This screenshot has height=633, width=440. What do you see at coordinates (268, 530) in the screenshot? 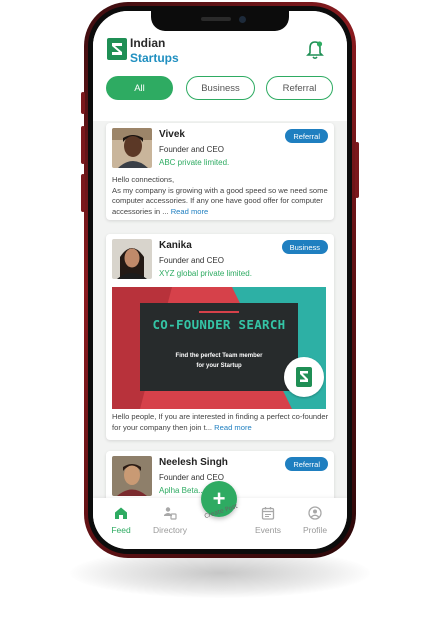
I see `nav-label-events: Events` at bounding box center [268, 530].